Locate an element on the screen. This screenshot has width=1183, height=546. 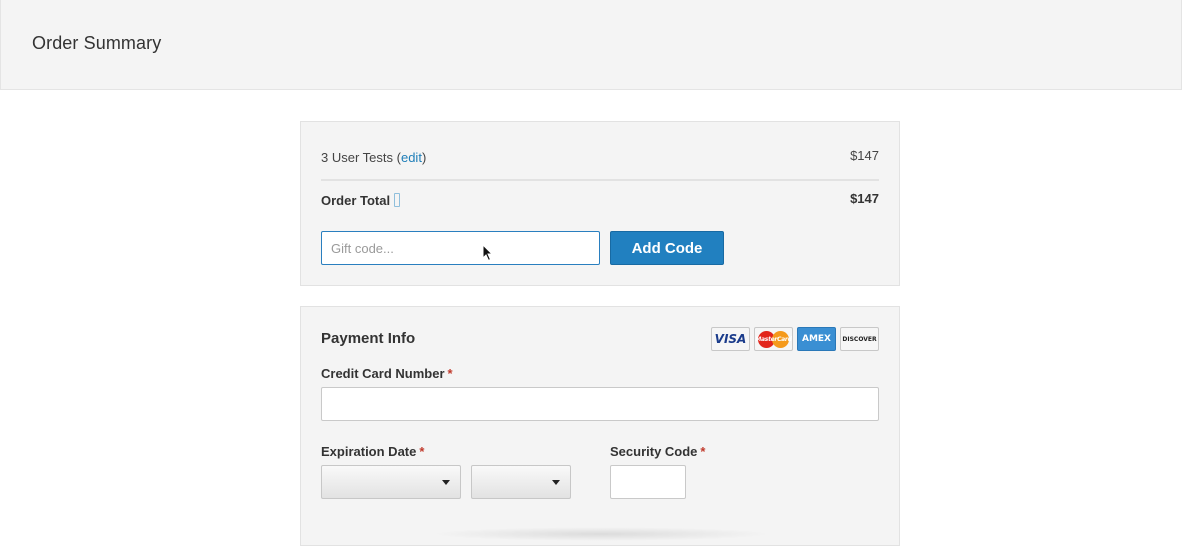
discover-card-label: DISCOVER is located at coordinates (859, 339).